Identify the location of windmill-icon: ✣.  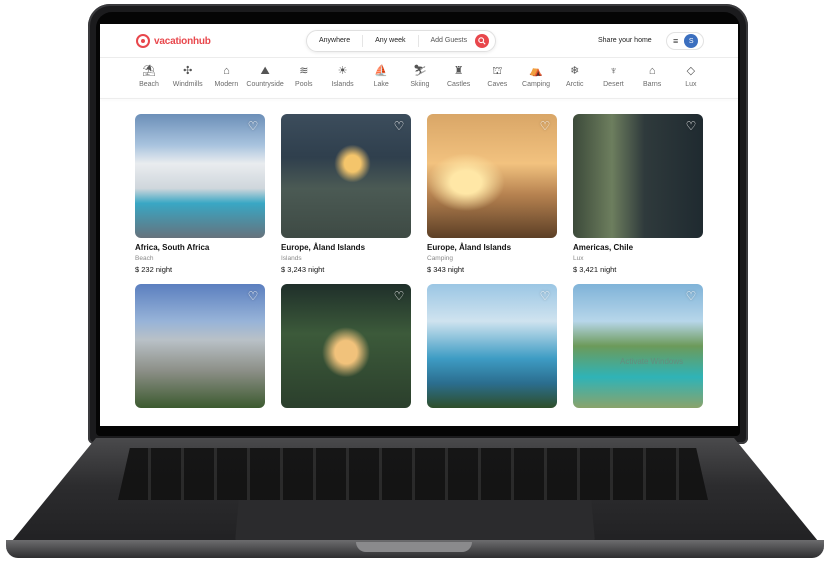
(188, 70).